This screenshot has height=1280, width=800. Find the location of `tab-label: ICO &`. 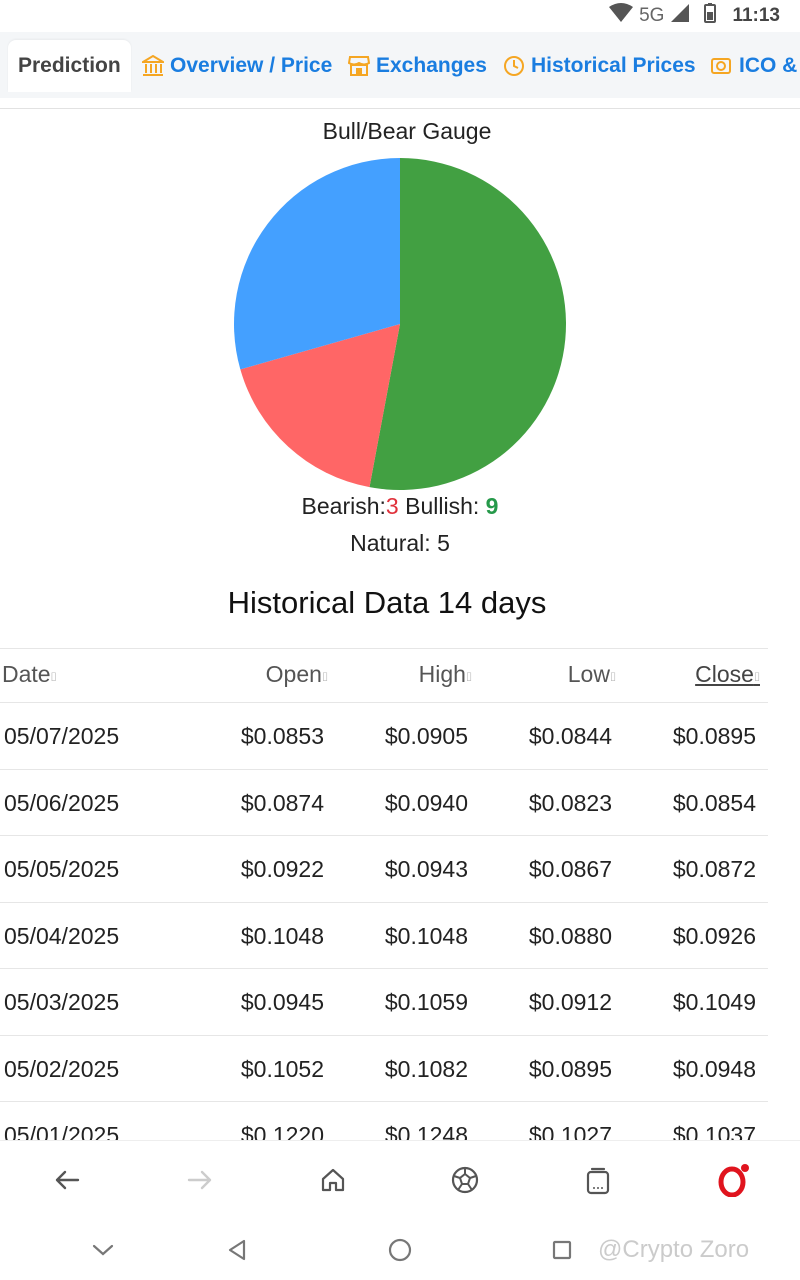

tab-label: ICO & is located at coordinates (768, 65).